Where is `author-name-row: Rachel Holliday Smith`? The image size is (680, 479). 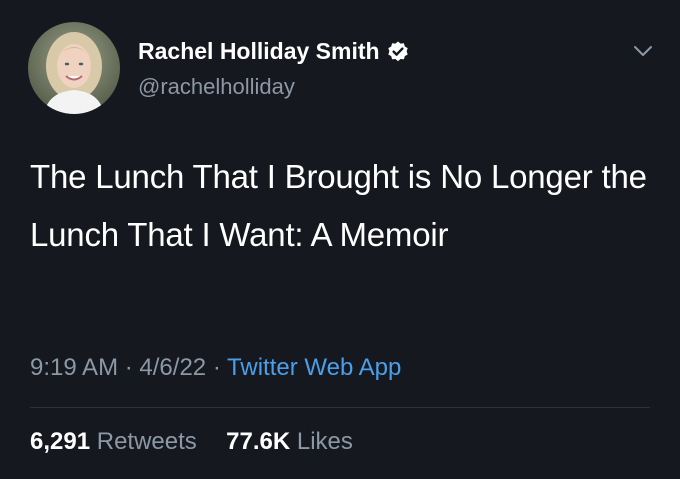 author-name-row: Rachel Holliday Smith is located at coordinates (274, 51).